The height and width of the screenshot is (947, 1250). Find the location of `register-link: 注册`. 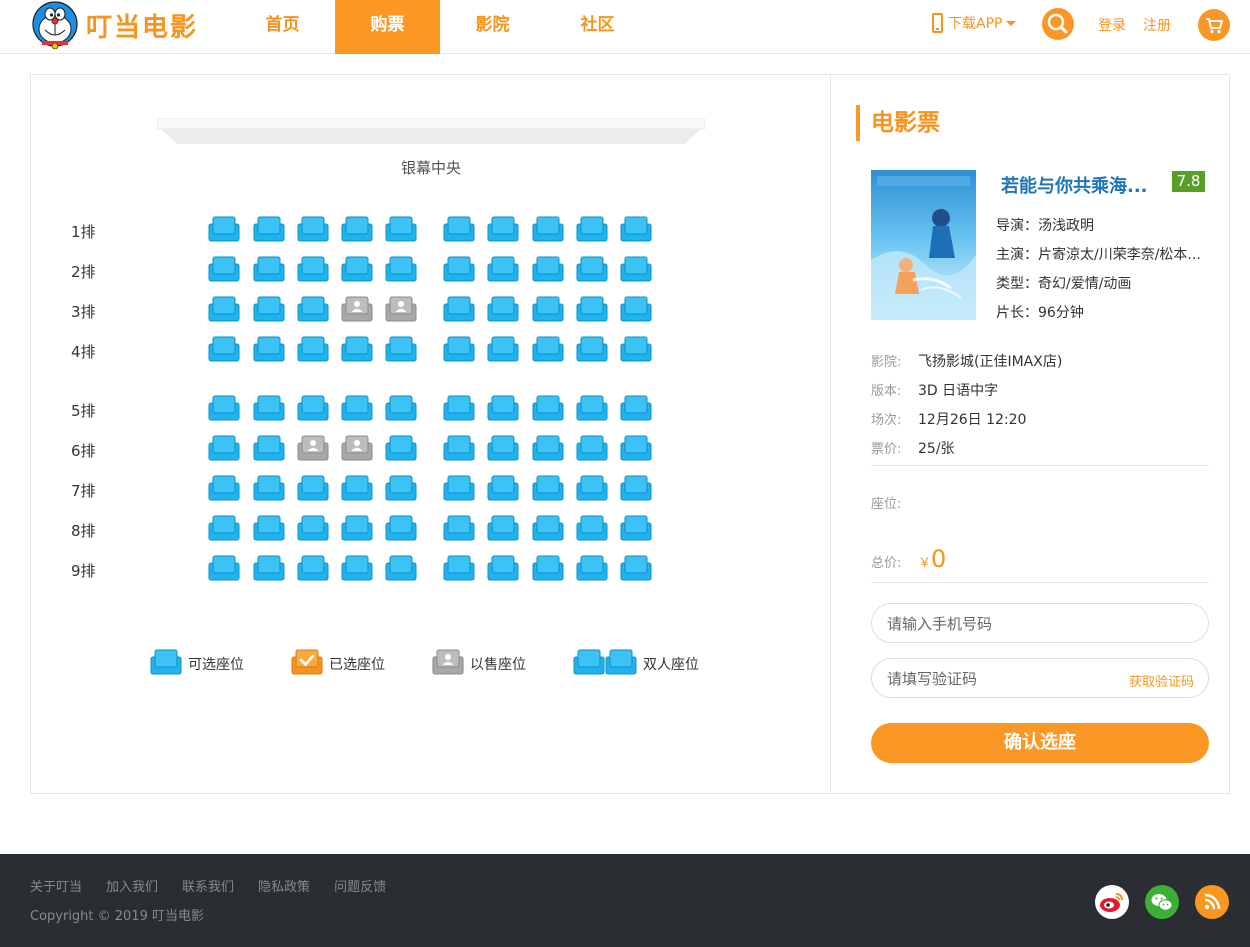

register-link: 注册 is located at coordinates (1157, 25).